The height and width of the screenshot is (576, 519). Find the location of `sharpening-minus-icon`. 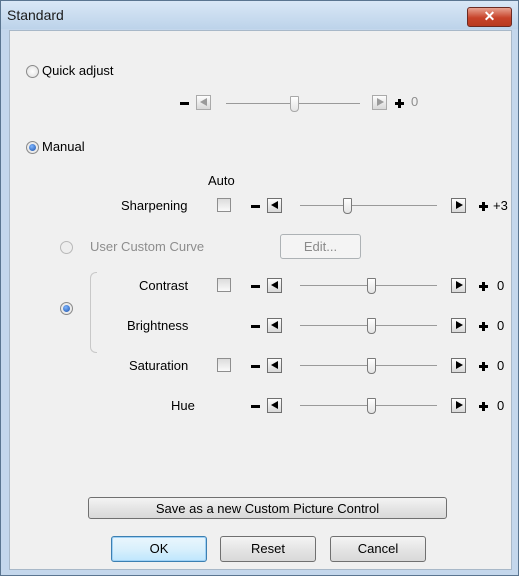

sharpening-minus-icon is located at coordinates (255, 206).